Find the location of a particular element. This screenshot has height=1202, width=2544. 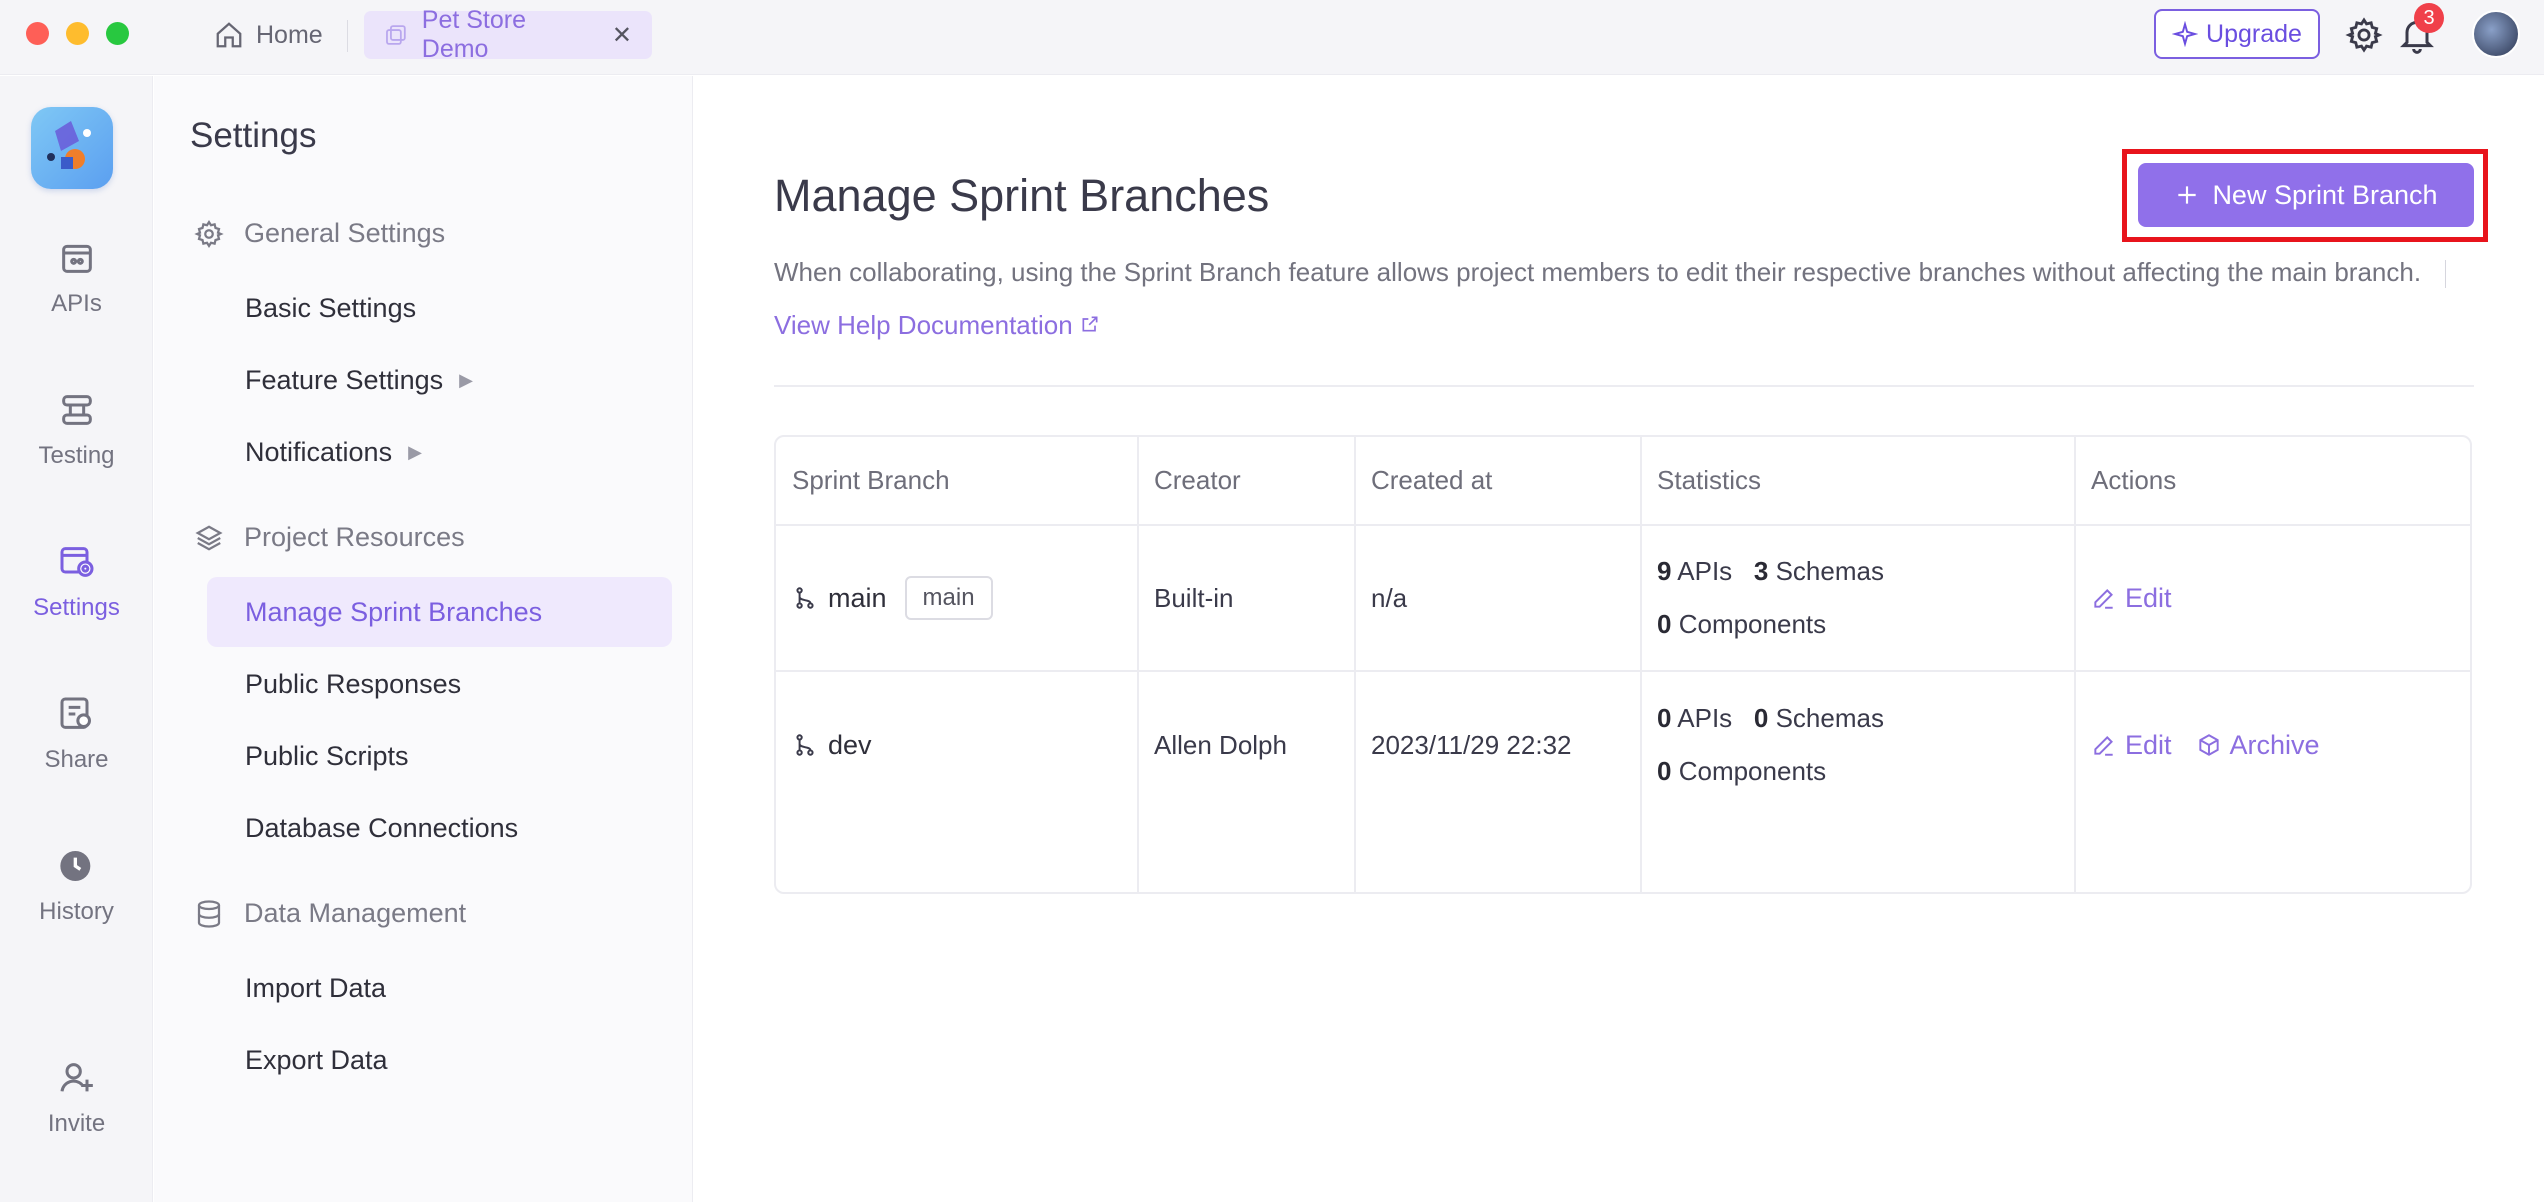

upgrade-button: Upgrade is located at coordinates (2237, 34).